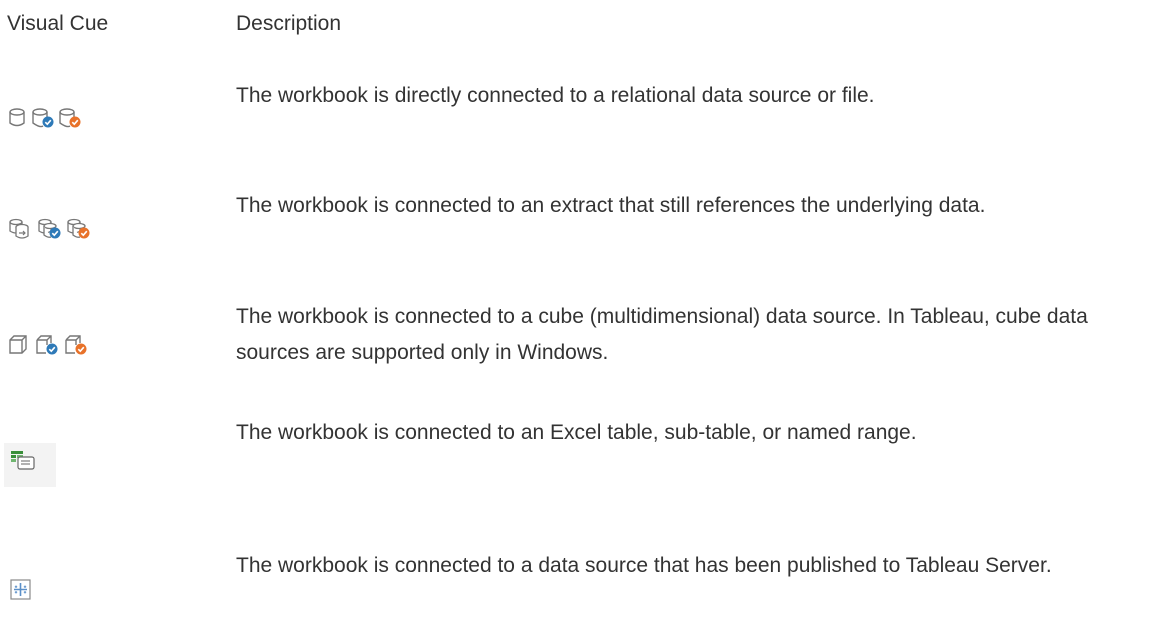  I want to click on extract-check-blue-icon, so click(49, 228).